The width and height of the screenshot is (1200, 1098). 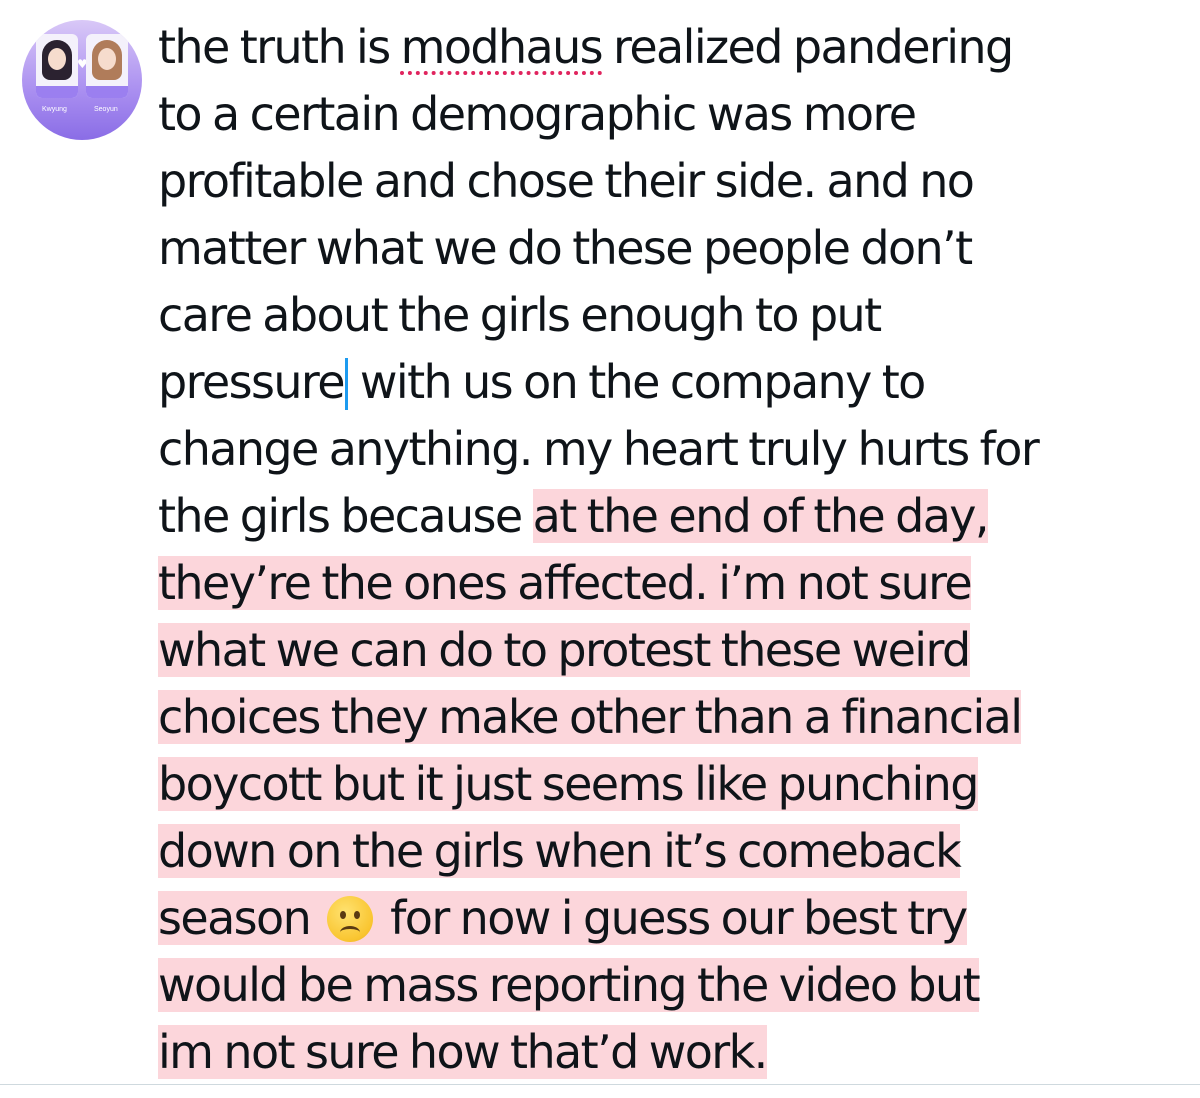 I want to click on tweet-line: profitable and chose their side. and no, so click(x=673, y=181).